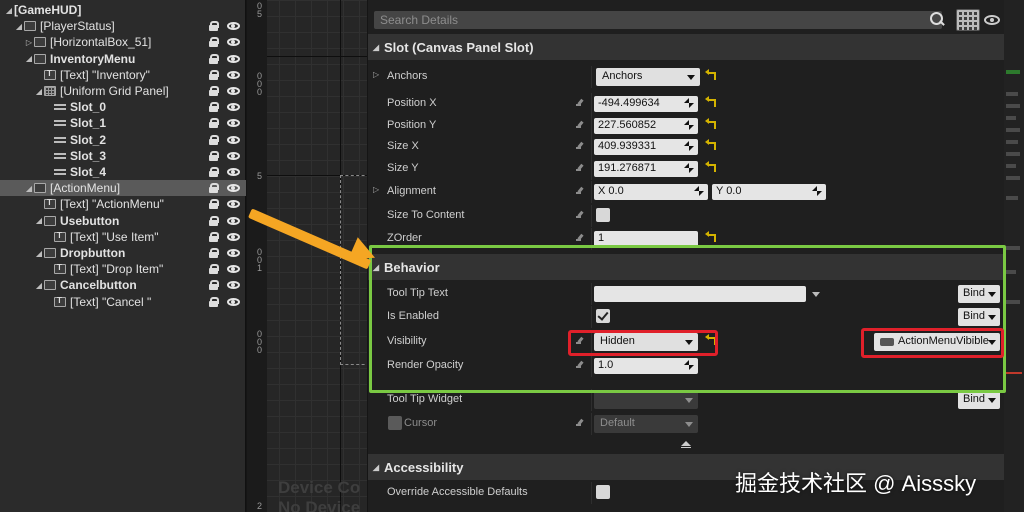  Describe the element at coordinates (123, 26) in the screenshot. I see `tree-row: ◢ [PlayerStatus]` at that location.